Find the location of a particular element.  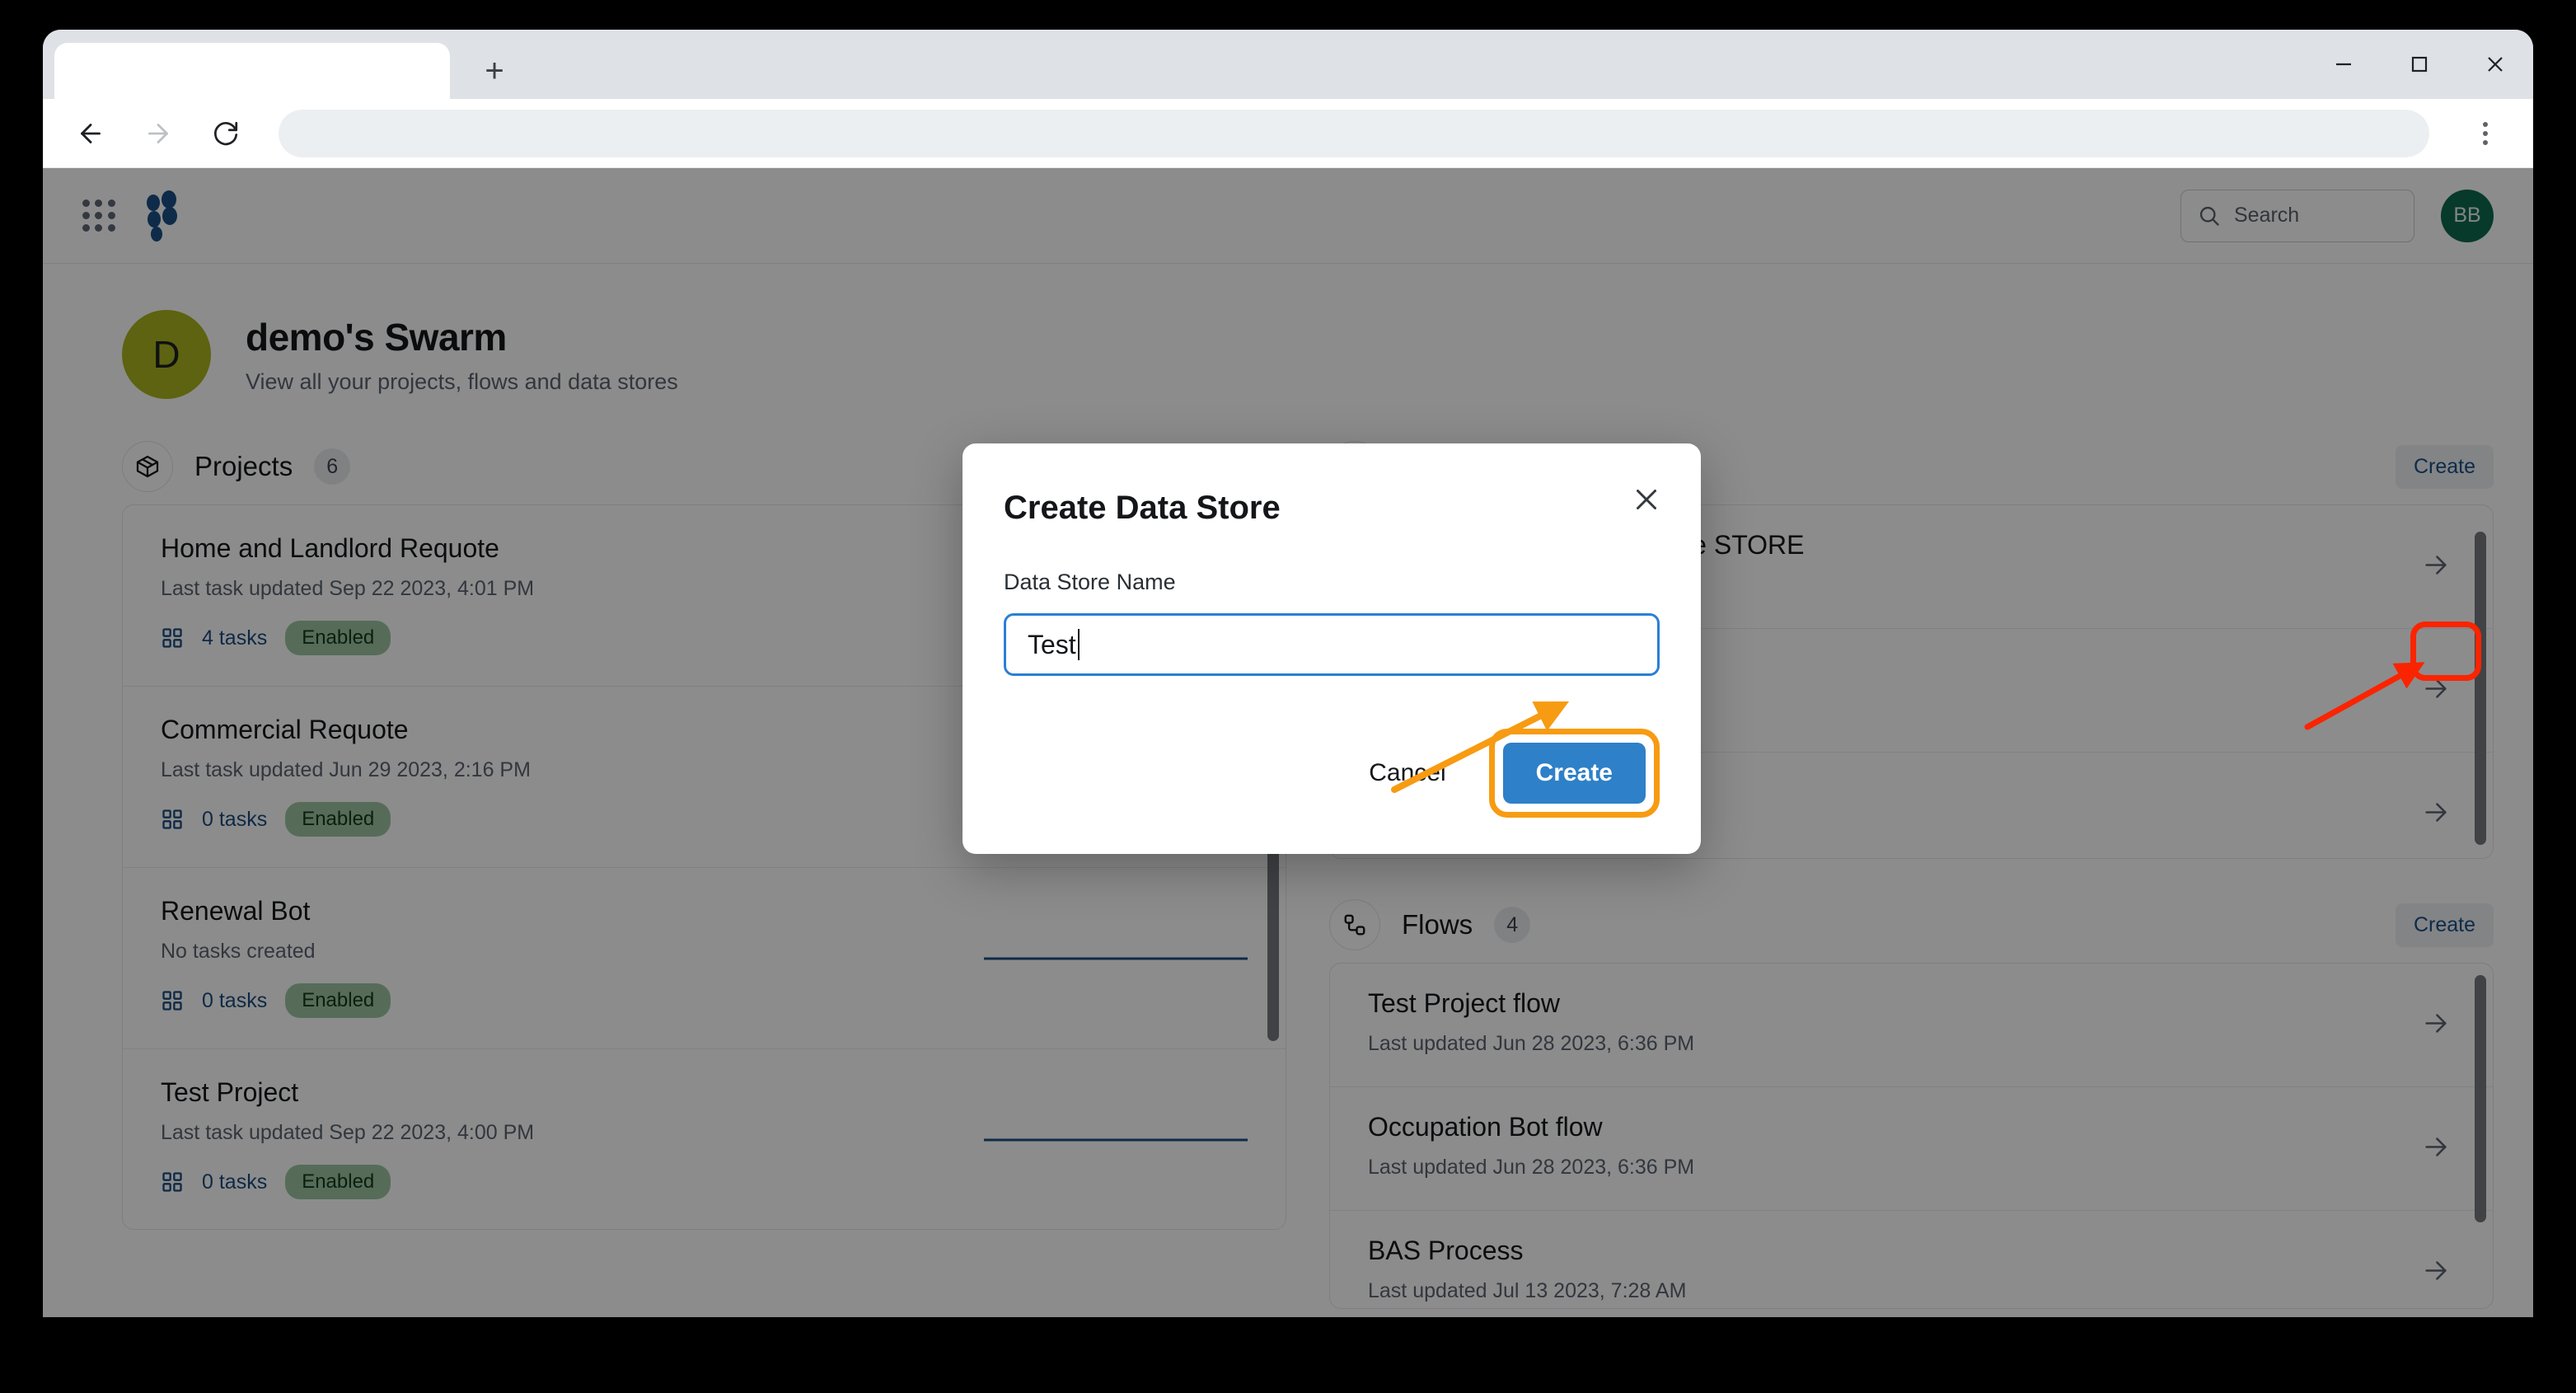

browser-menu-button is located at coordinates (2485, 134).